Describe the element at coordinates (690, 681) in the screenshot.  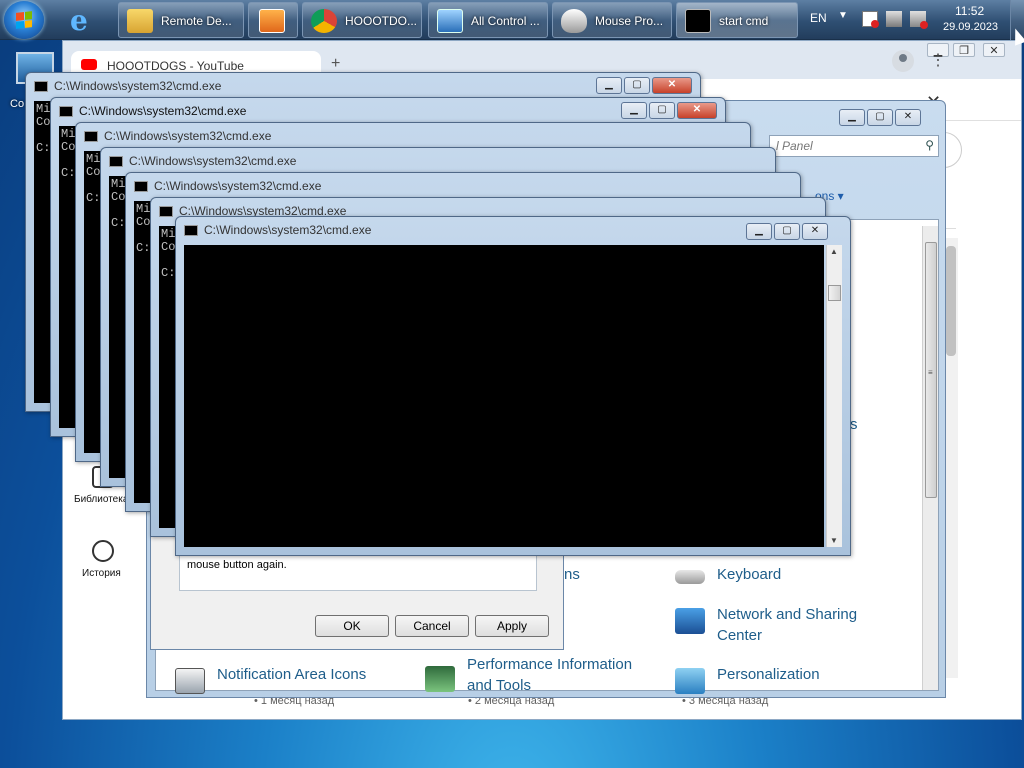
I see `personalization-icon` at that location.